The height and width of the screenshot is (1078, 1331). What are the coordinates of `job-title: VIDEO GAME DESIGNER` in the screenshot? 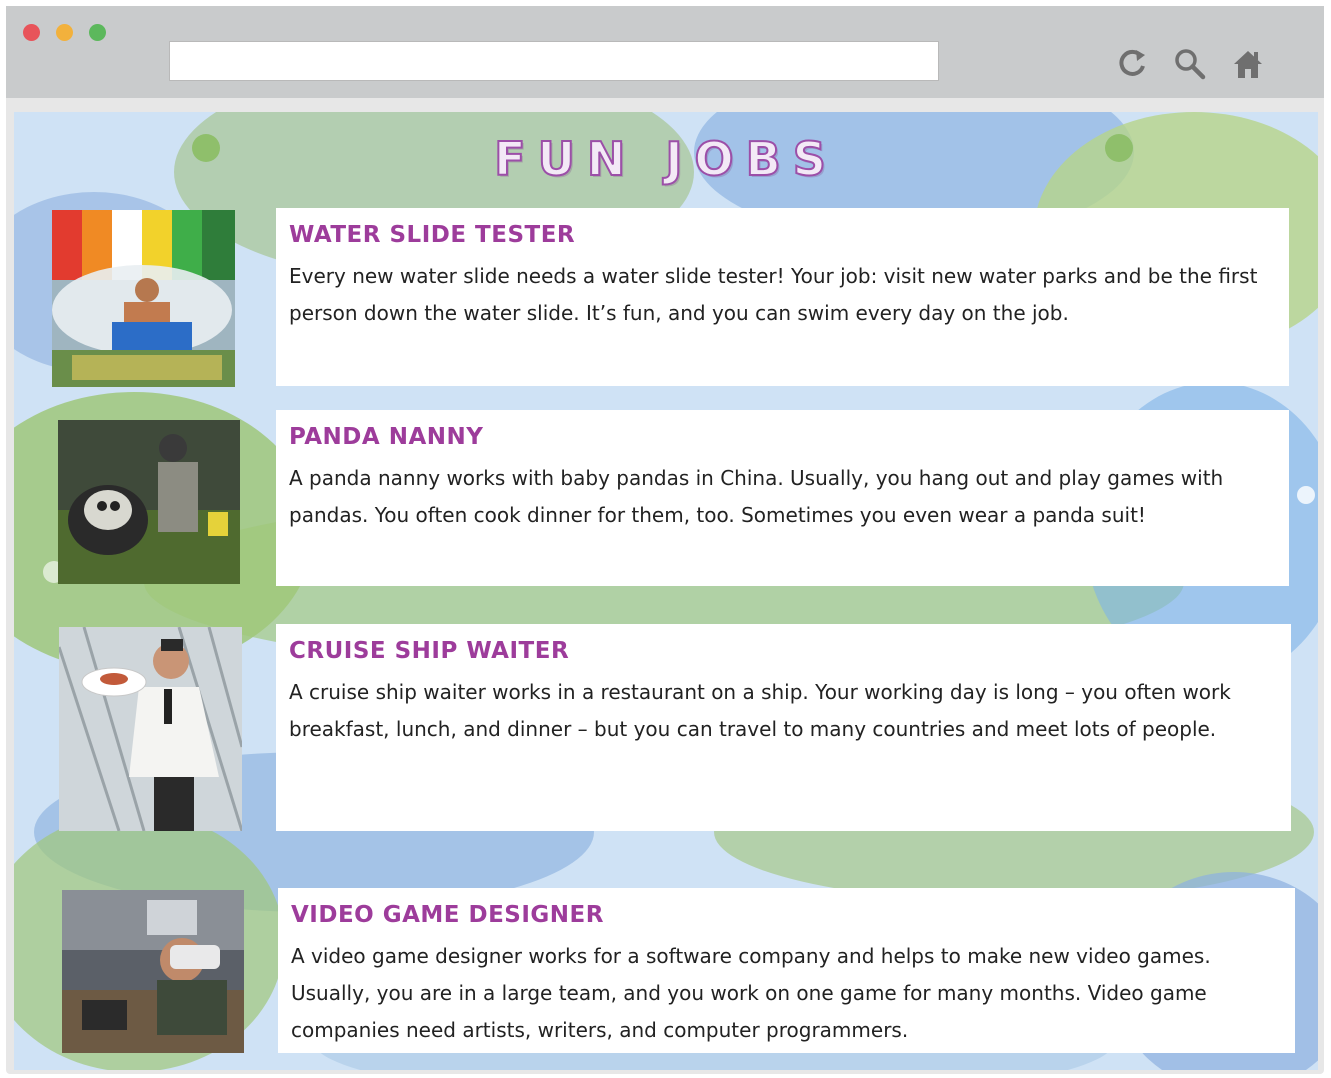 It's located at (447, 915).